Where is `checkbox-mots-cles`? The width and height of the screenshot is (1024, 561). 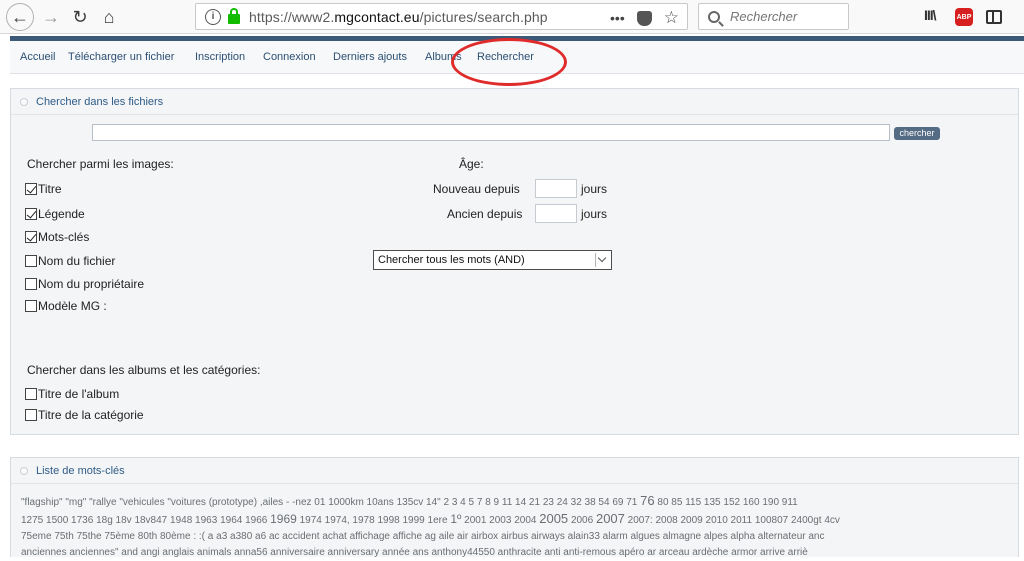 checkbox-mots-cles is located at coordinates (31, 237).